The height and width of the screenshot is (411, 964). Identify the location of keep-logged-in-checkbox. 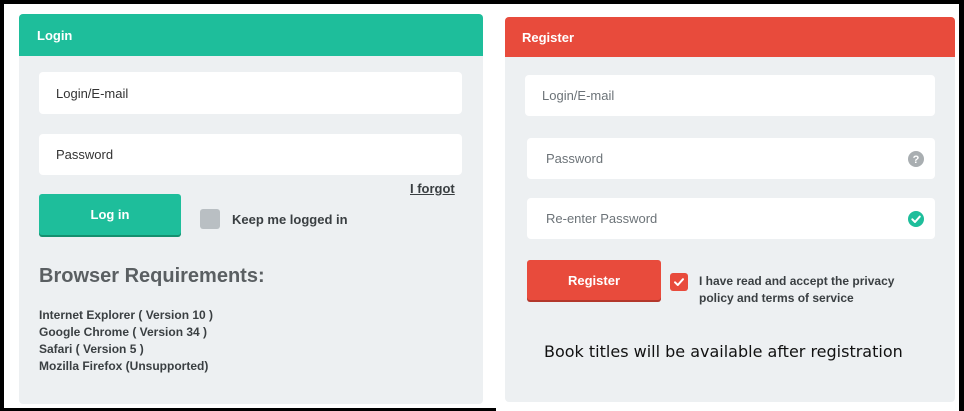
(210, 219).